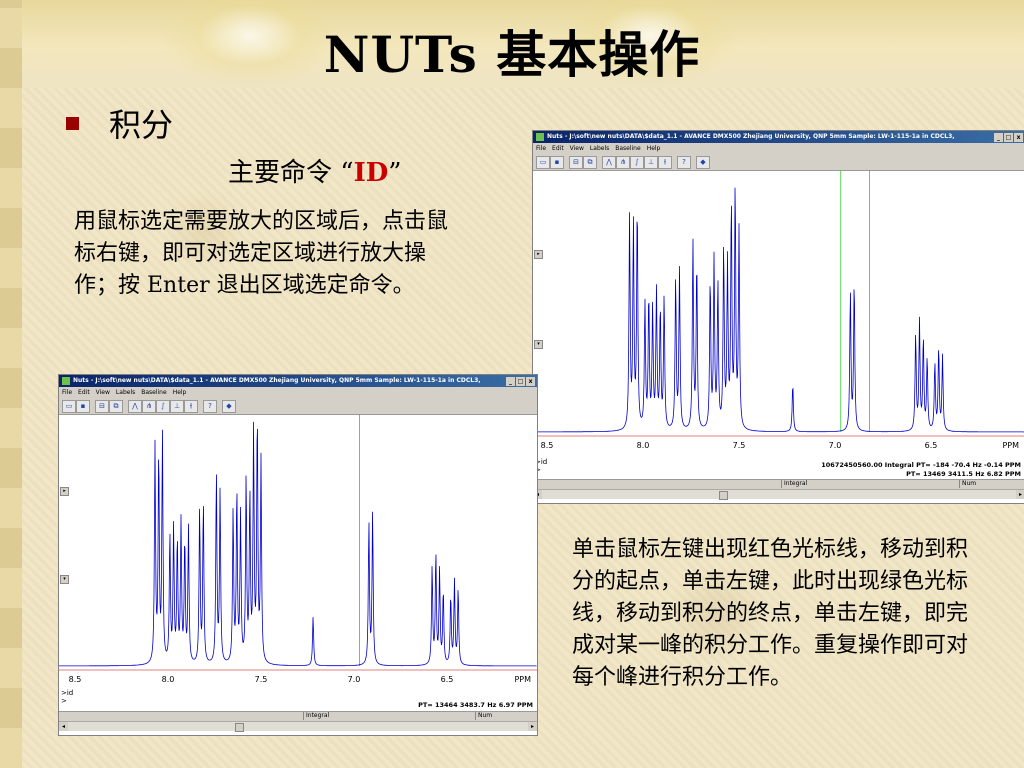  What do you see at coordinates (963, 474) in the screenshot?
I see `status-readout-2: PT= 13469 3411.5 Hz 6.82 PPM` at bounding box center [963, 474].